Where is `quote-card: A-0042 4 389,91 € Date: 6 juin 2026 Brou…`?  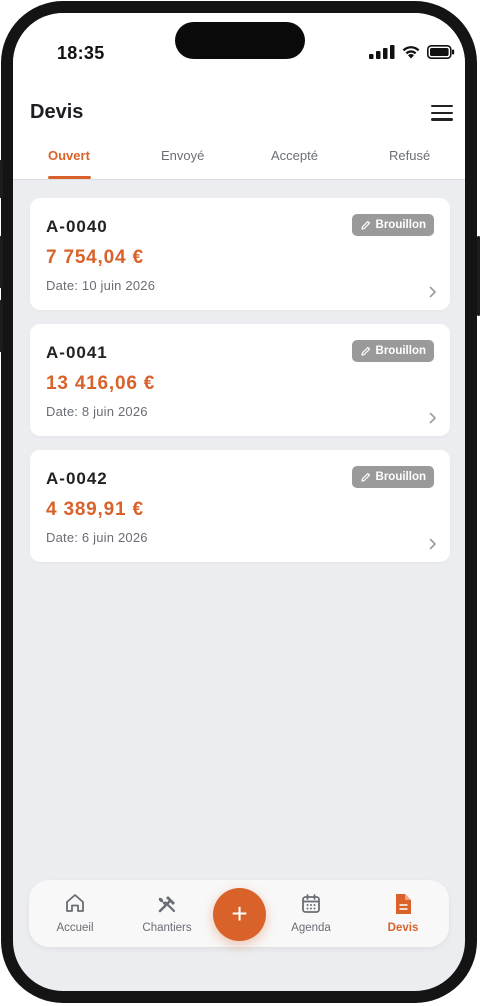 quote-card: A-0042 4 389,91 € Date: 6 juin 2026 Brou… is located at coordinates (240, 506).